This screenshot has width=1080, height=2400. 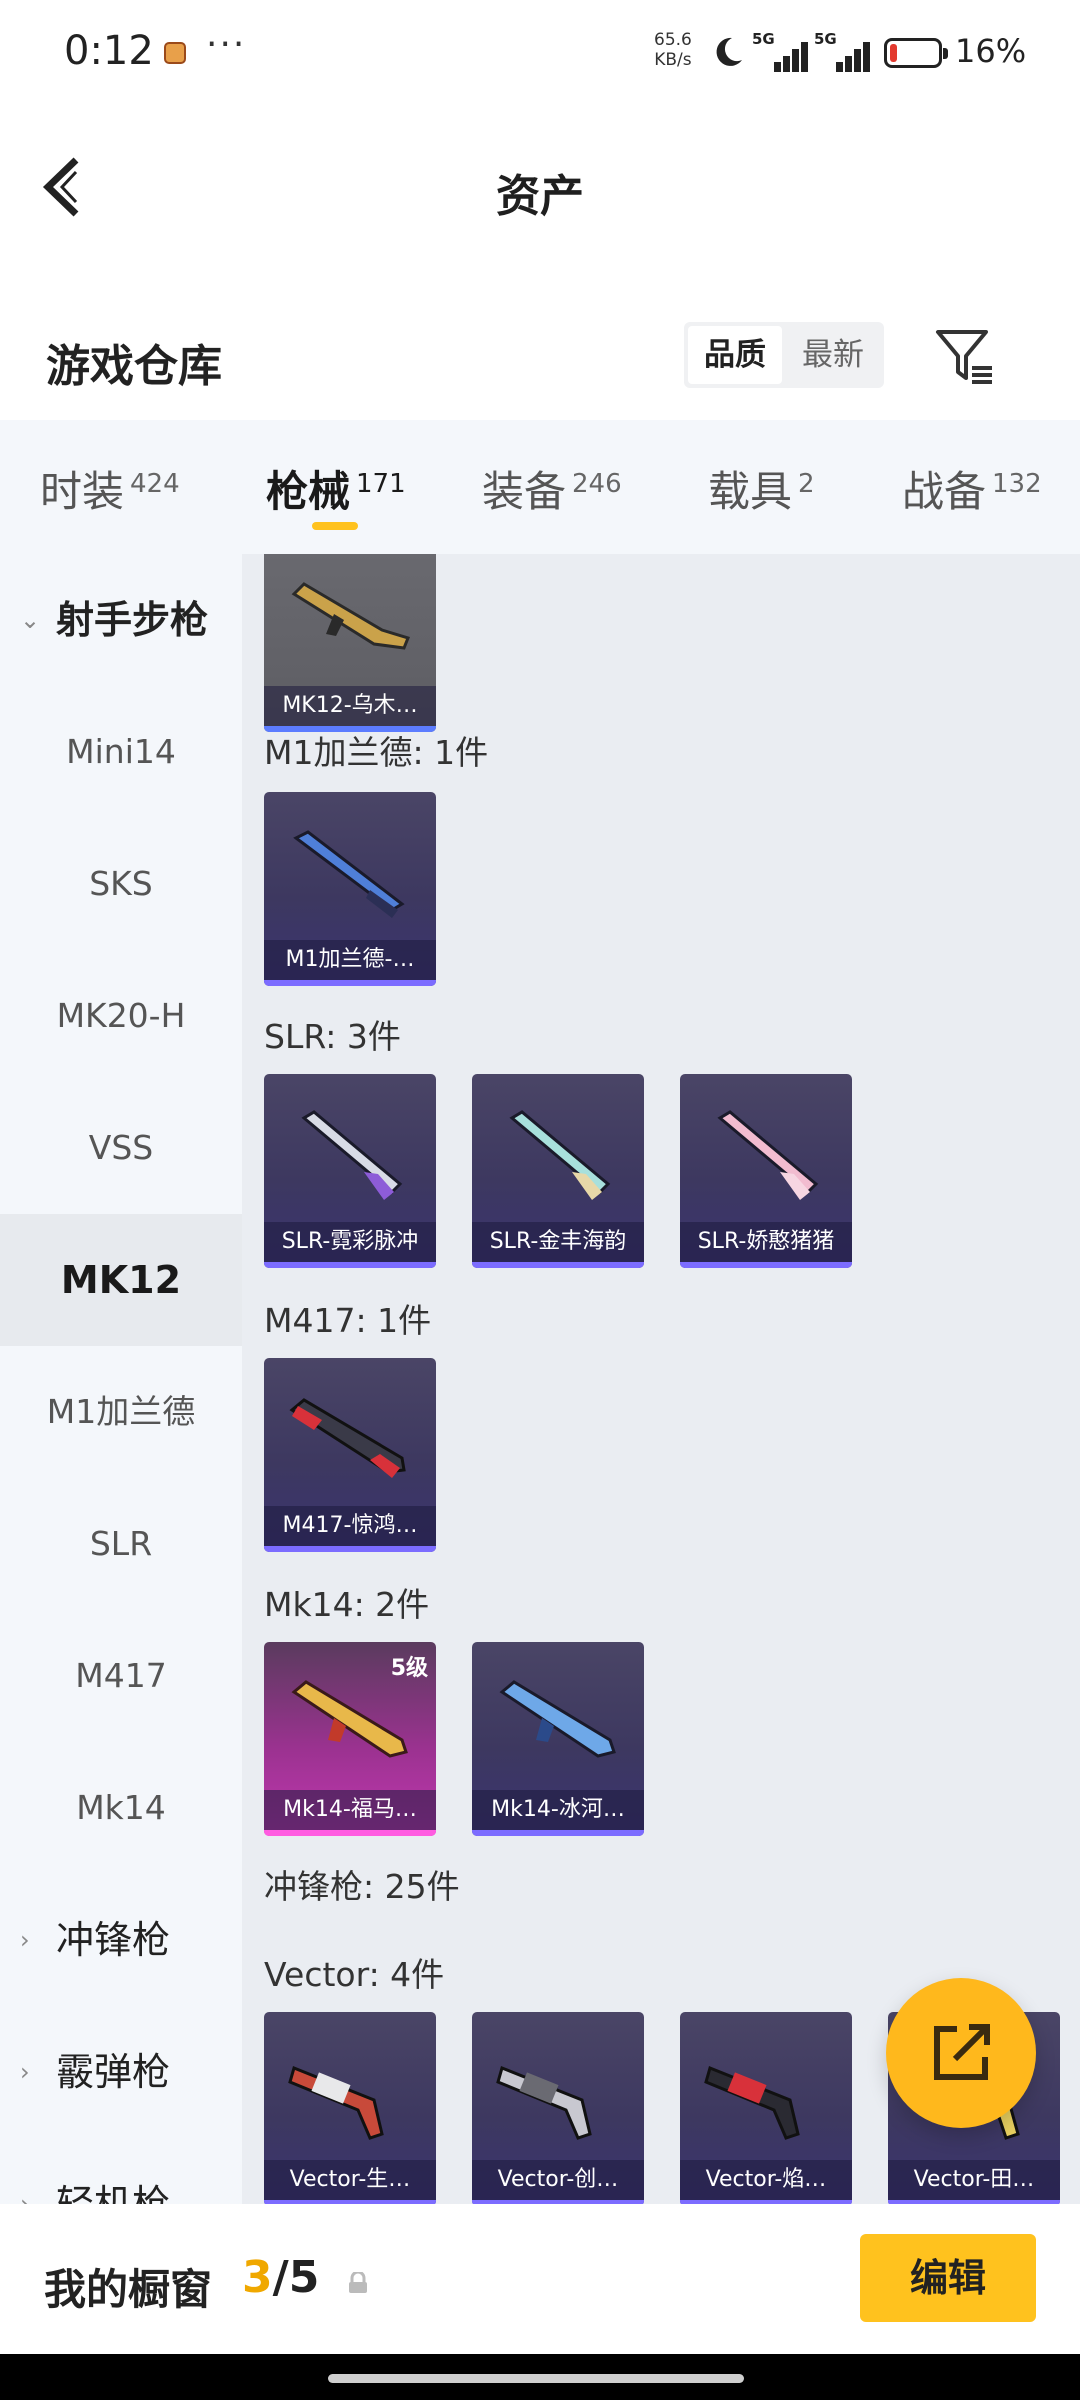 What do you see at coordinates (991, 51) in the screenshot?
I see `battery-percent: 16%` at bounding box center [991, 51].